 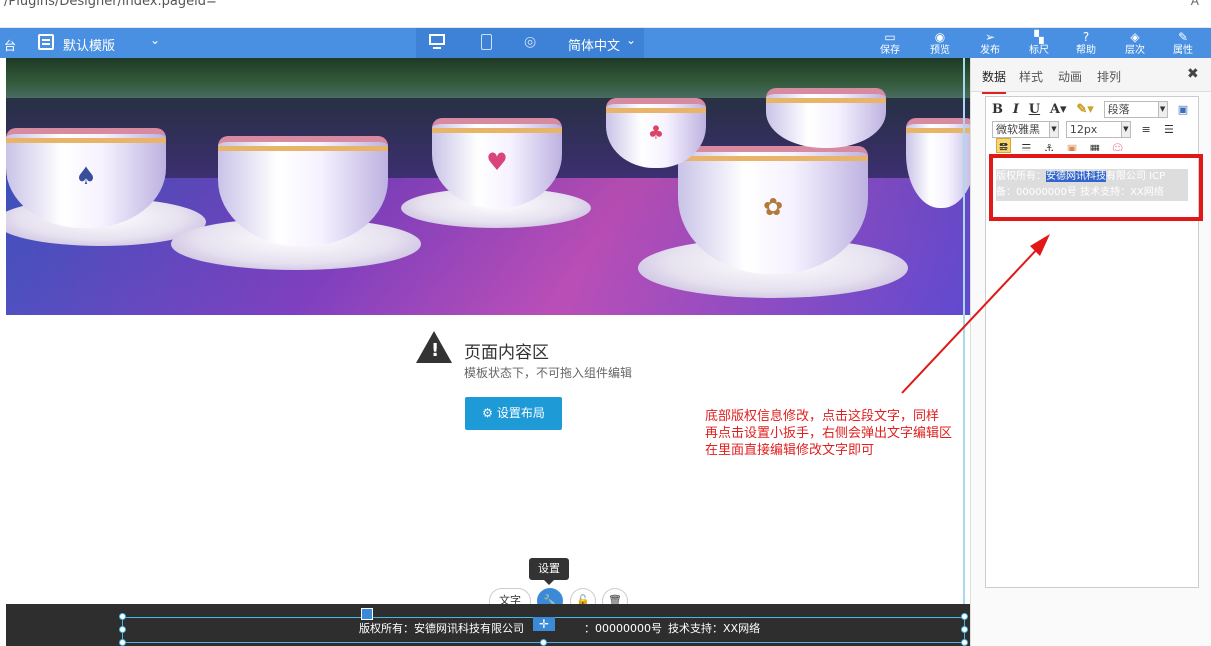 What do you see at coordinates (535, 44) in the screenshot?
I see `wechat-icon: ◎` at bounding box center [535, 44].